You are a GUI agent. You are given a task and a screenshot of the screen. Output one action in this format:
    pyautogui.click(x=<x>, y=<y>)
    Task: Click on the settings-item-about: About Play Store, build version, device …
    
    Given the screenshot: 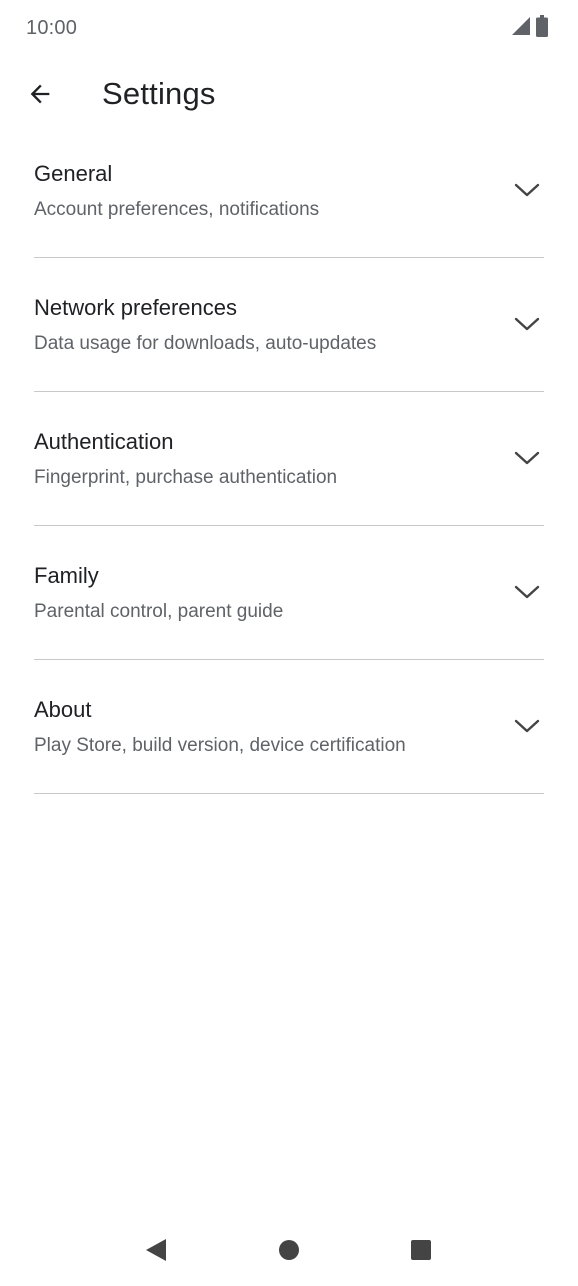 What is the action you would take?
    pyautogui.click(x=289, y=727)
    